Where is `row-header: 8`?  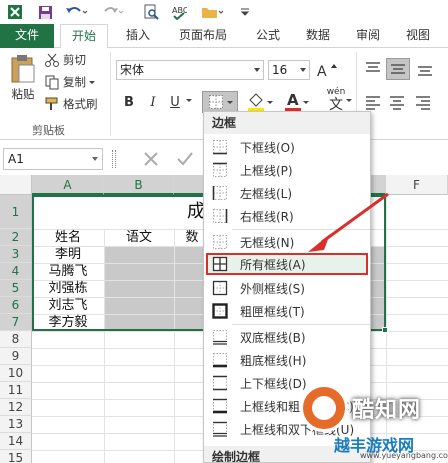 row-header: 8 is located at coordinates (16, 339).